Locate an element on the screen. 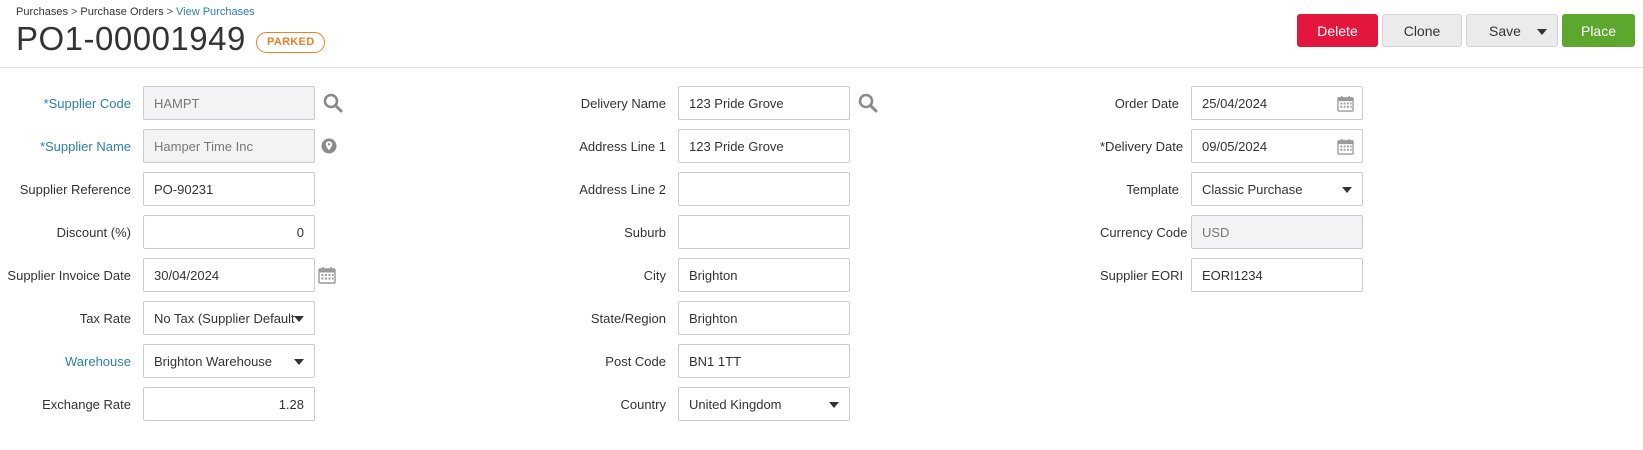 This screenshot has width=1643, height=450. city-label: City is located at coordinates (654, 275).